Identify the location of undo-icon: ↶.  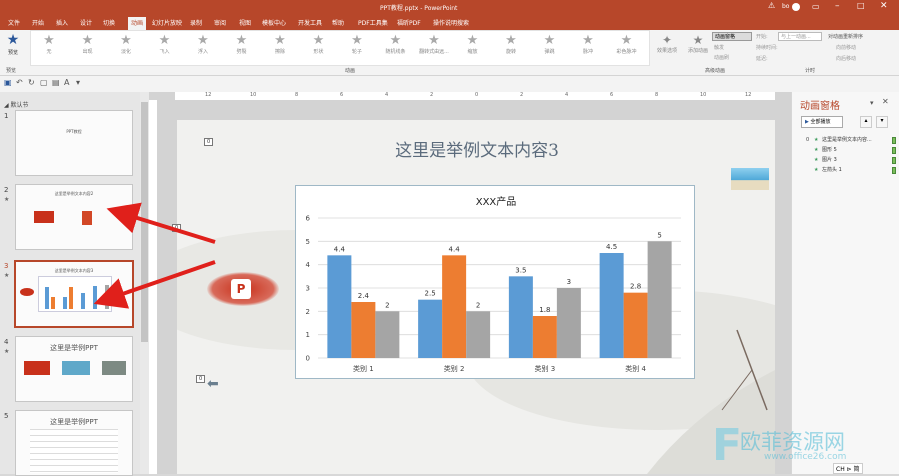
(19, 82).